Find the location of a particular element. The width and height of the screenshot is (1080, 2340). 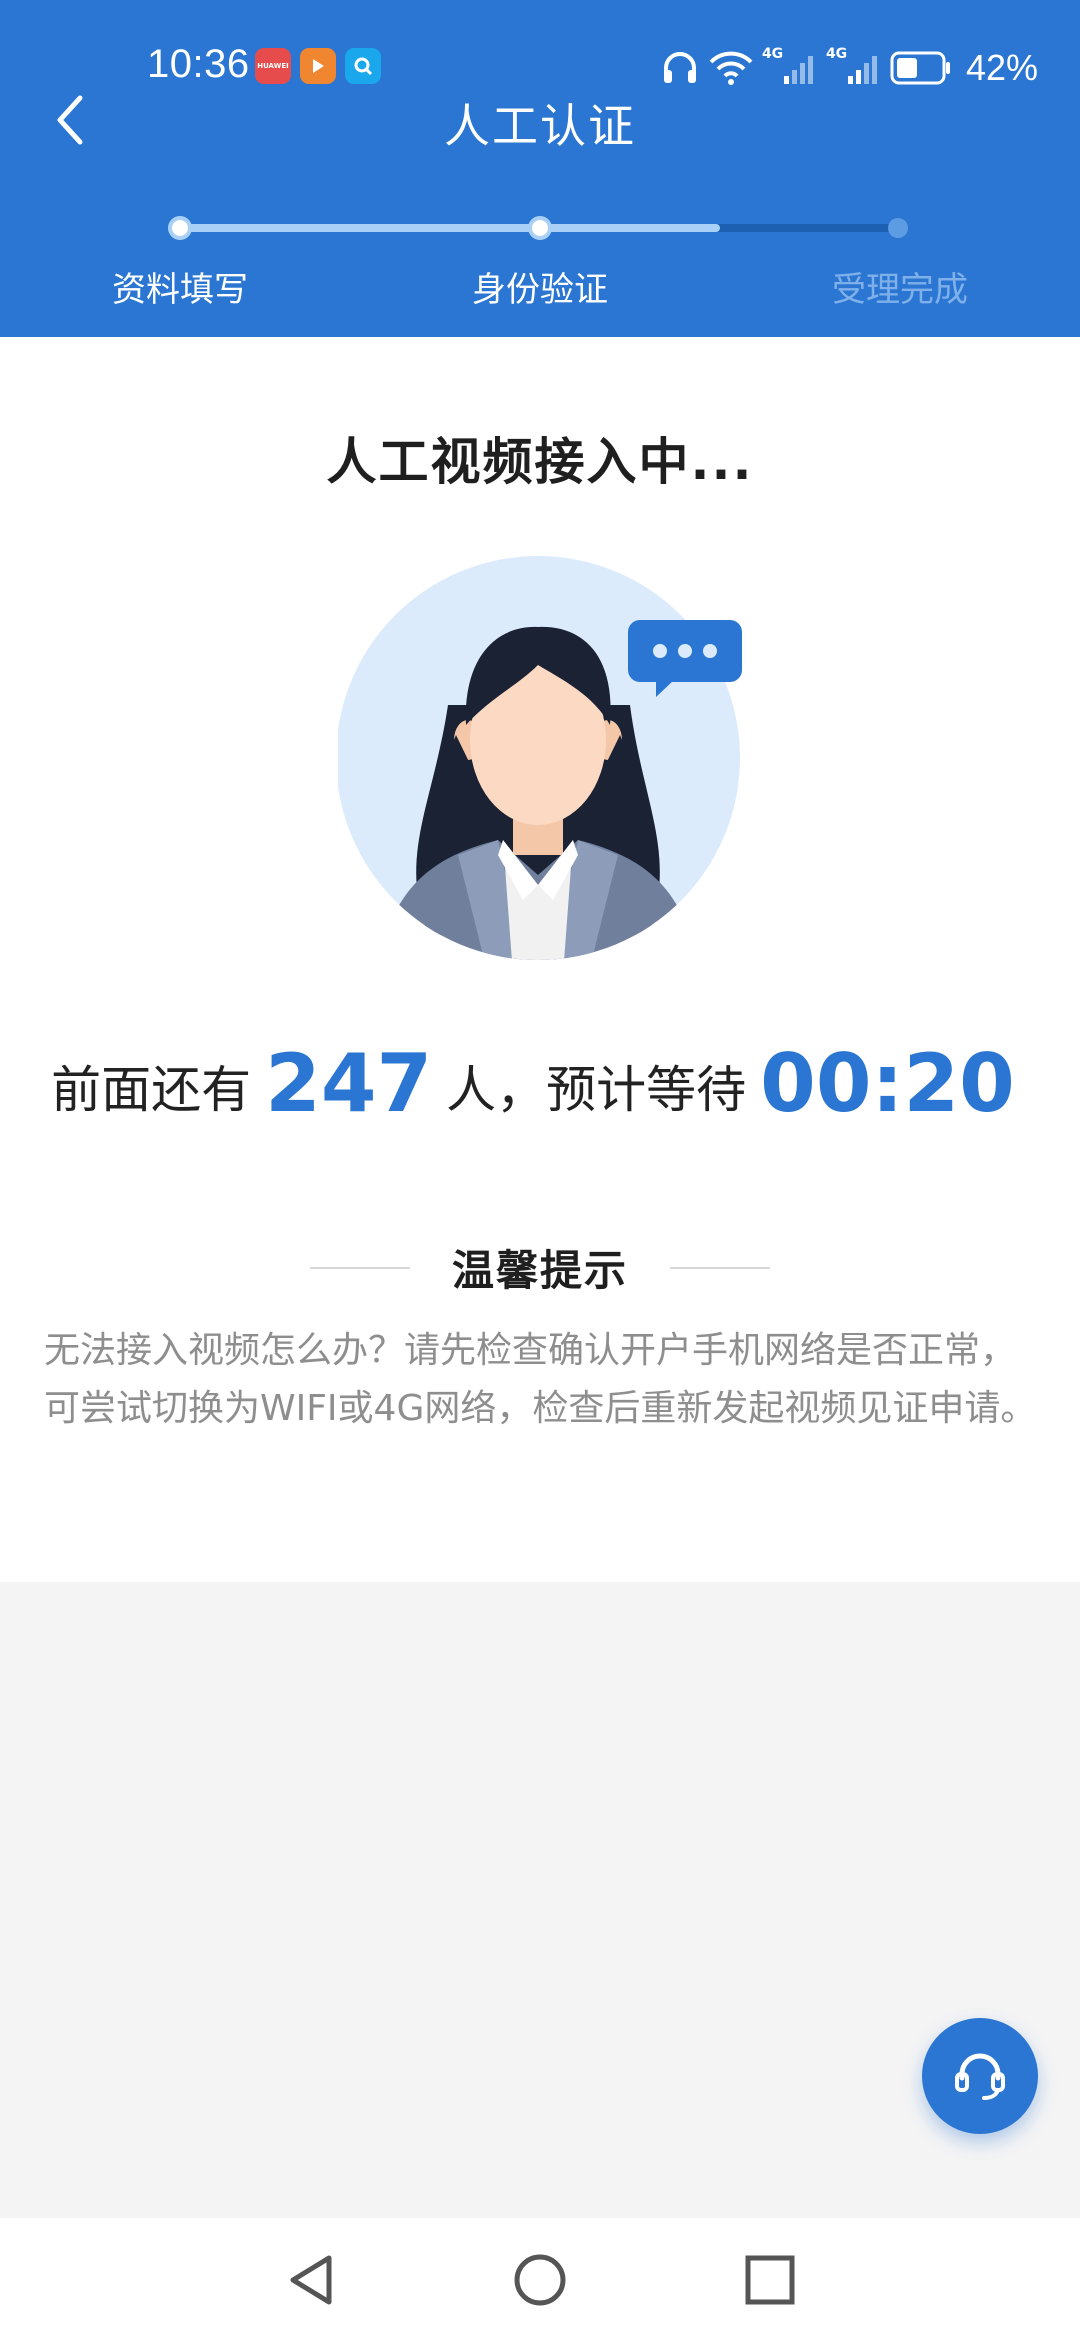

huawei-mall-icon: HUAWEI is located at coordinates (273, 66).